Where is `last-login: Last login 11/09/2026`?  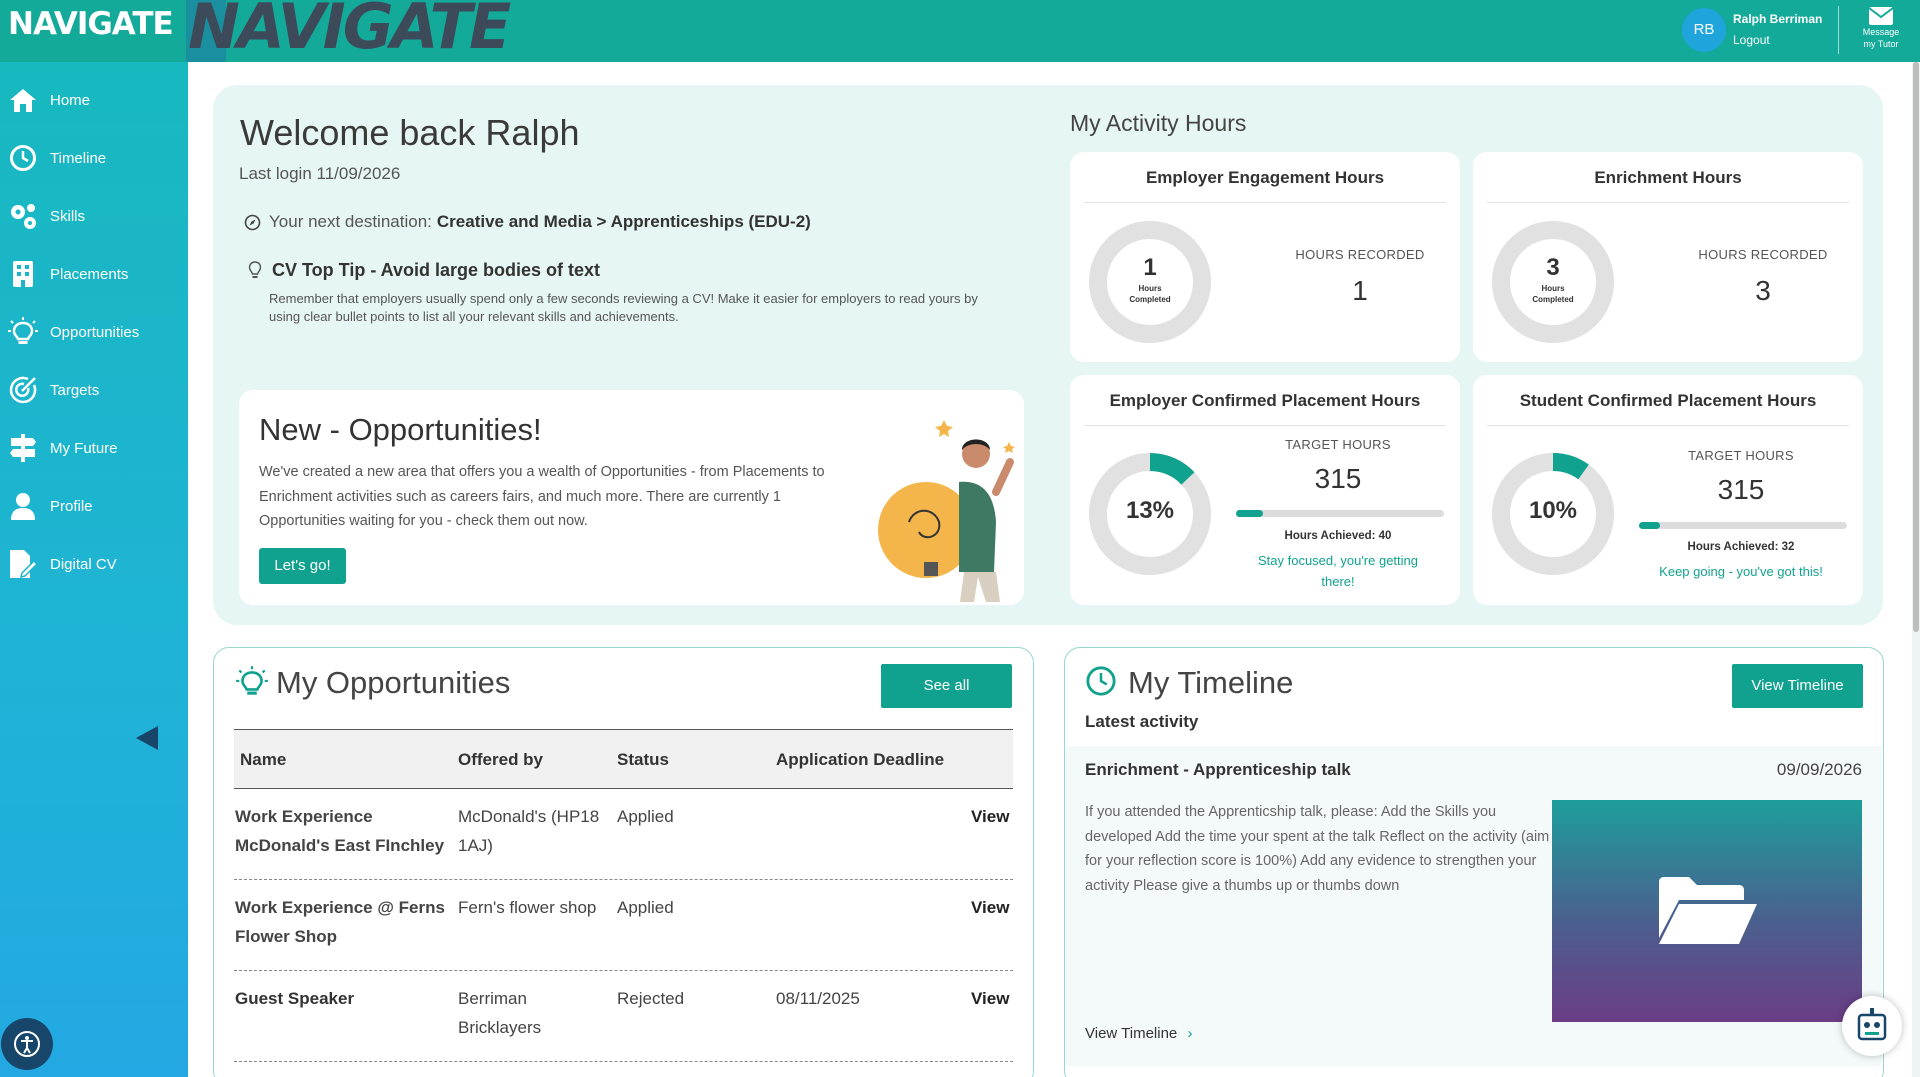
last-login: Last login 11/09/2026 is located at coordinates (320, 173).